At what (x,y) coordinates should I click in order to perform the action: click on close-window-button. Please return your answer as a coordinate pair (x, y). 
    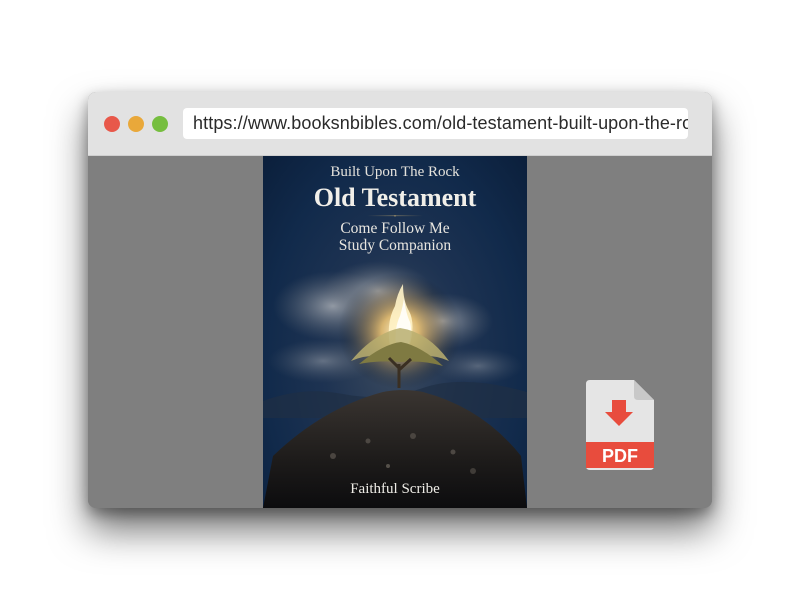
    Looking at the image, I should click on (112, 124).